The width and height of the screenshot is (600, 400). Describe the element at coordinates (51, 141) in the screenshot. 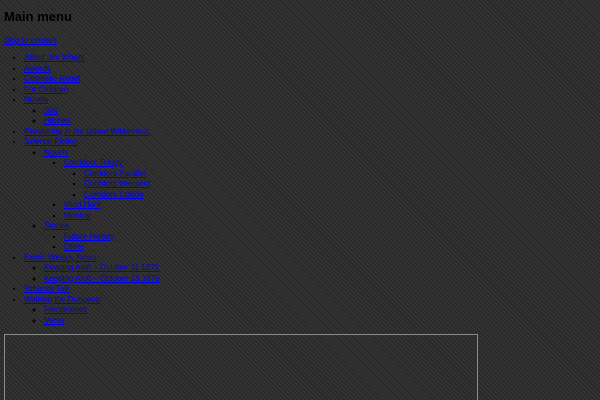

I see `menu-link-science-fiction: Science Fiction` at that location.